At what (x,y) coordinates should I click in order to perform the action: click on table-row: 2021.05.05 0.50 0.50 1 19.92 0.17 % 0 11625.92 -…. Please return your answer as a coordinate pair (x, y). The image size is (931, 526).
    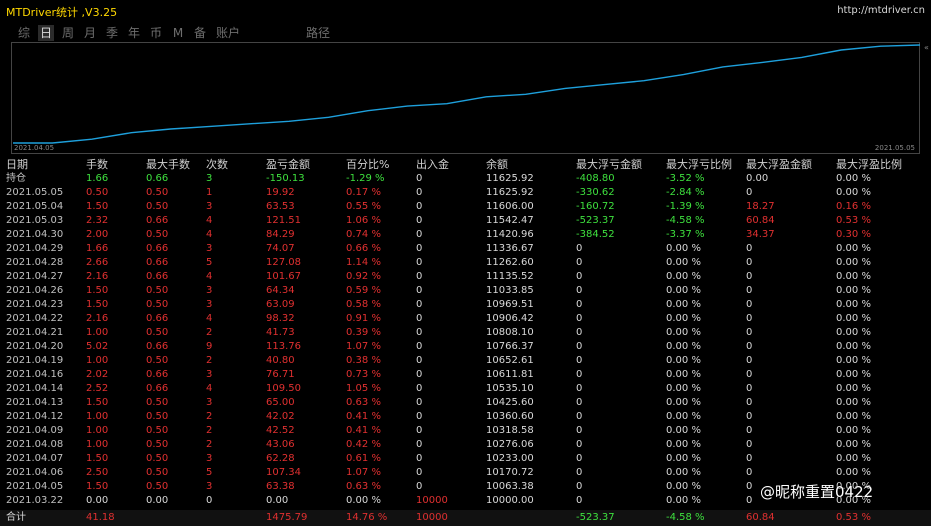
    Looking at the image, I should click on (465, 193).